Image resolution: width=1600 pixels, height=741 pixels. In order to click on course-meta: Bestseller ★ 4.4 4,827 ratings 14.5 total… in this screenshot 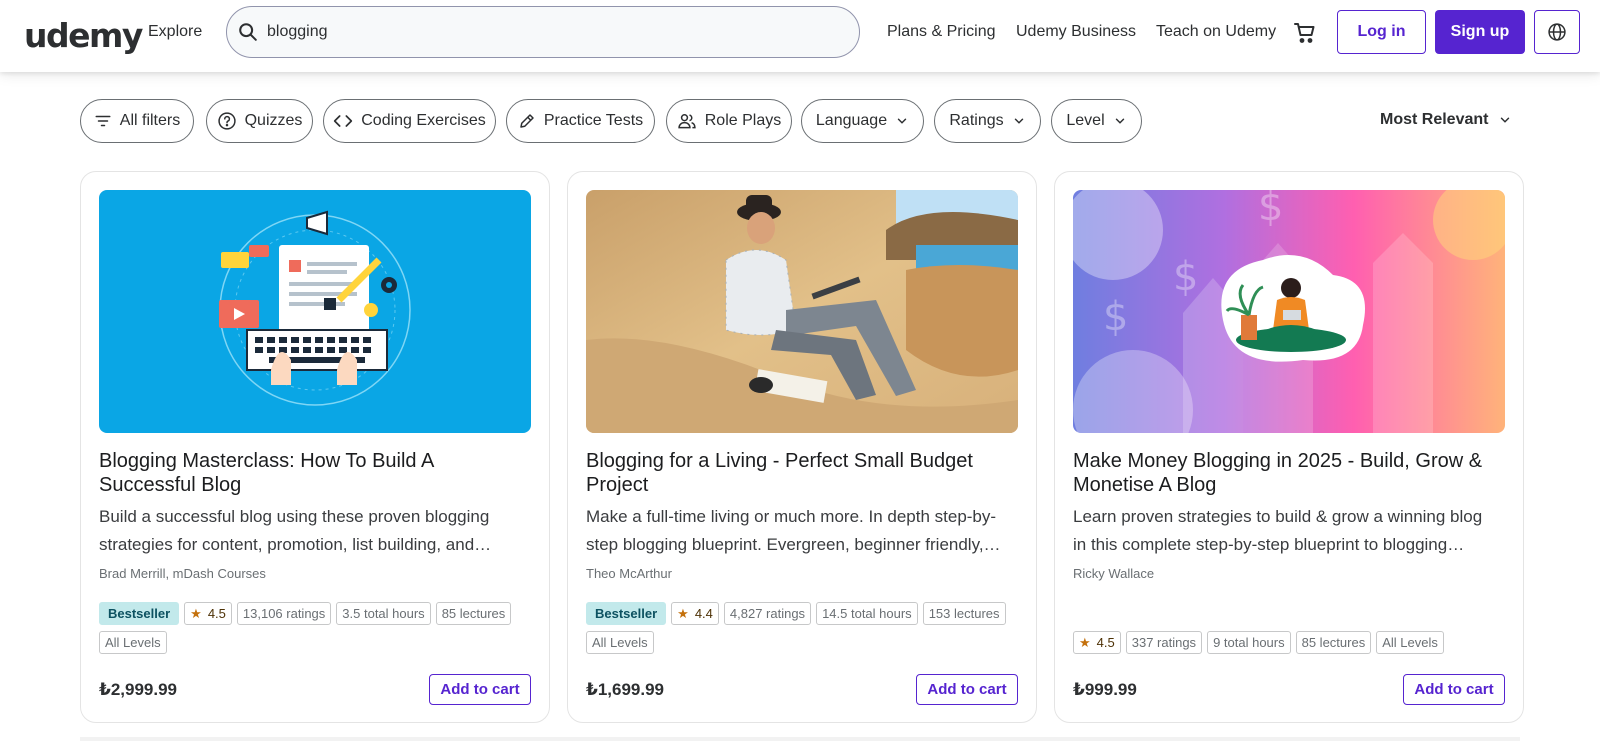, I will do `click(806, 628)`.